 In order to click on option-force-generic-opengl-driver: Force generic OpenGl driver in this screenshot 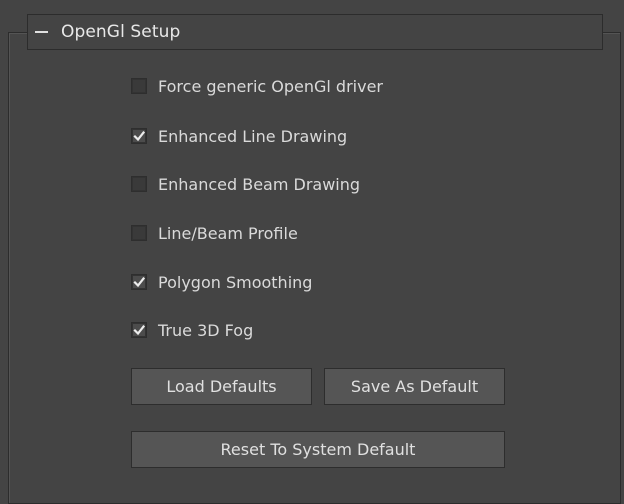, I will do `click(257, 86)`.